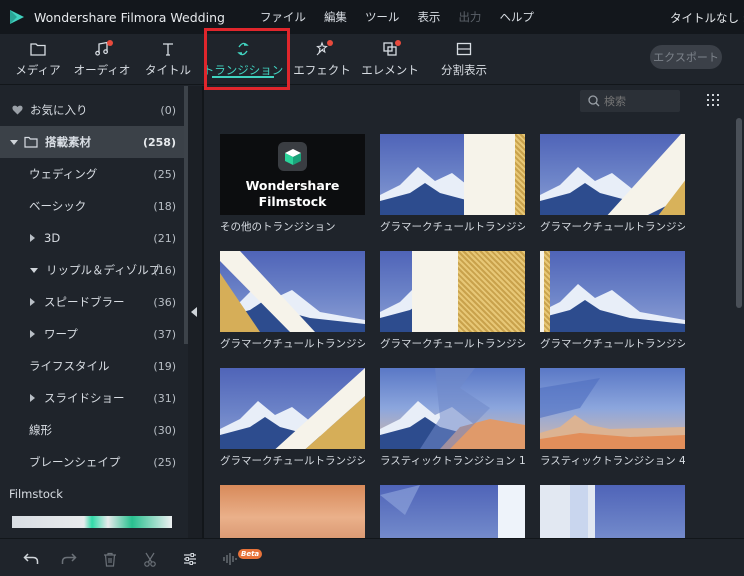  I want to click on filmstock-line2: Filmstock, so click(292, 201).